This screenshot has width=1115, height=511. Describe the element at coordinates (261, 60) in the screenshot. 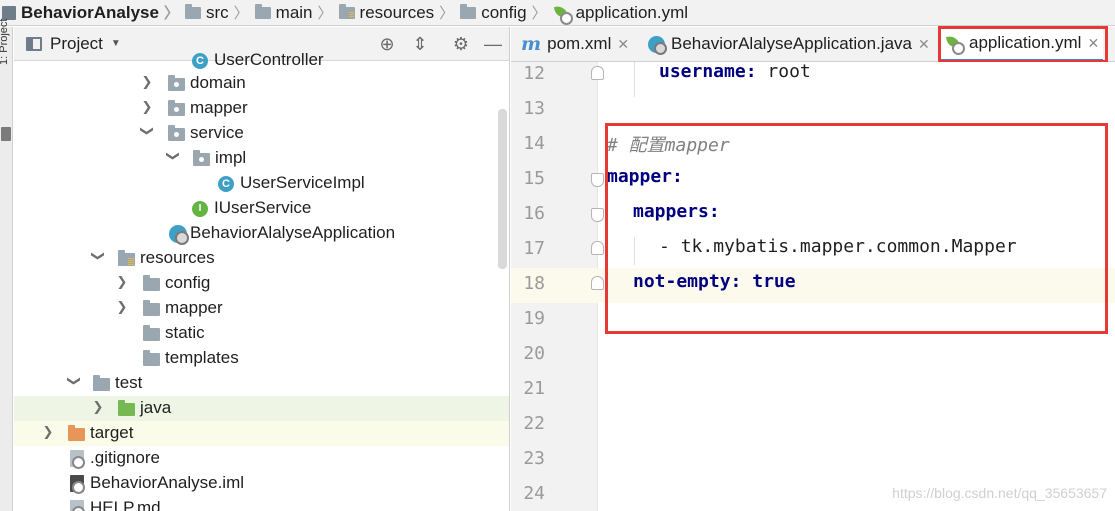

I see `tree-node-usercontroller: C UserController` at that location.